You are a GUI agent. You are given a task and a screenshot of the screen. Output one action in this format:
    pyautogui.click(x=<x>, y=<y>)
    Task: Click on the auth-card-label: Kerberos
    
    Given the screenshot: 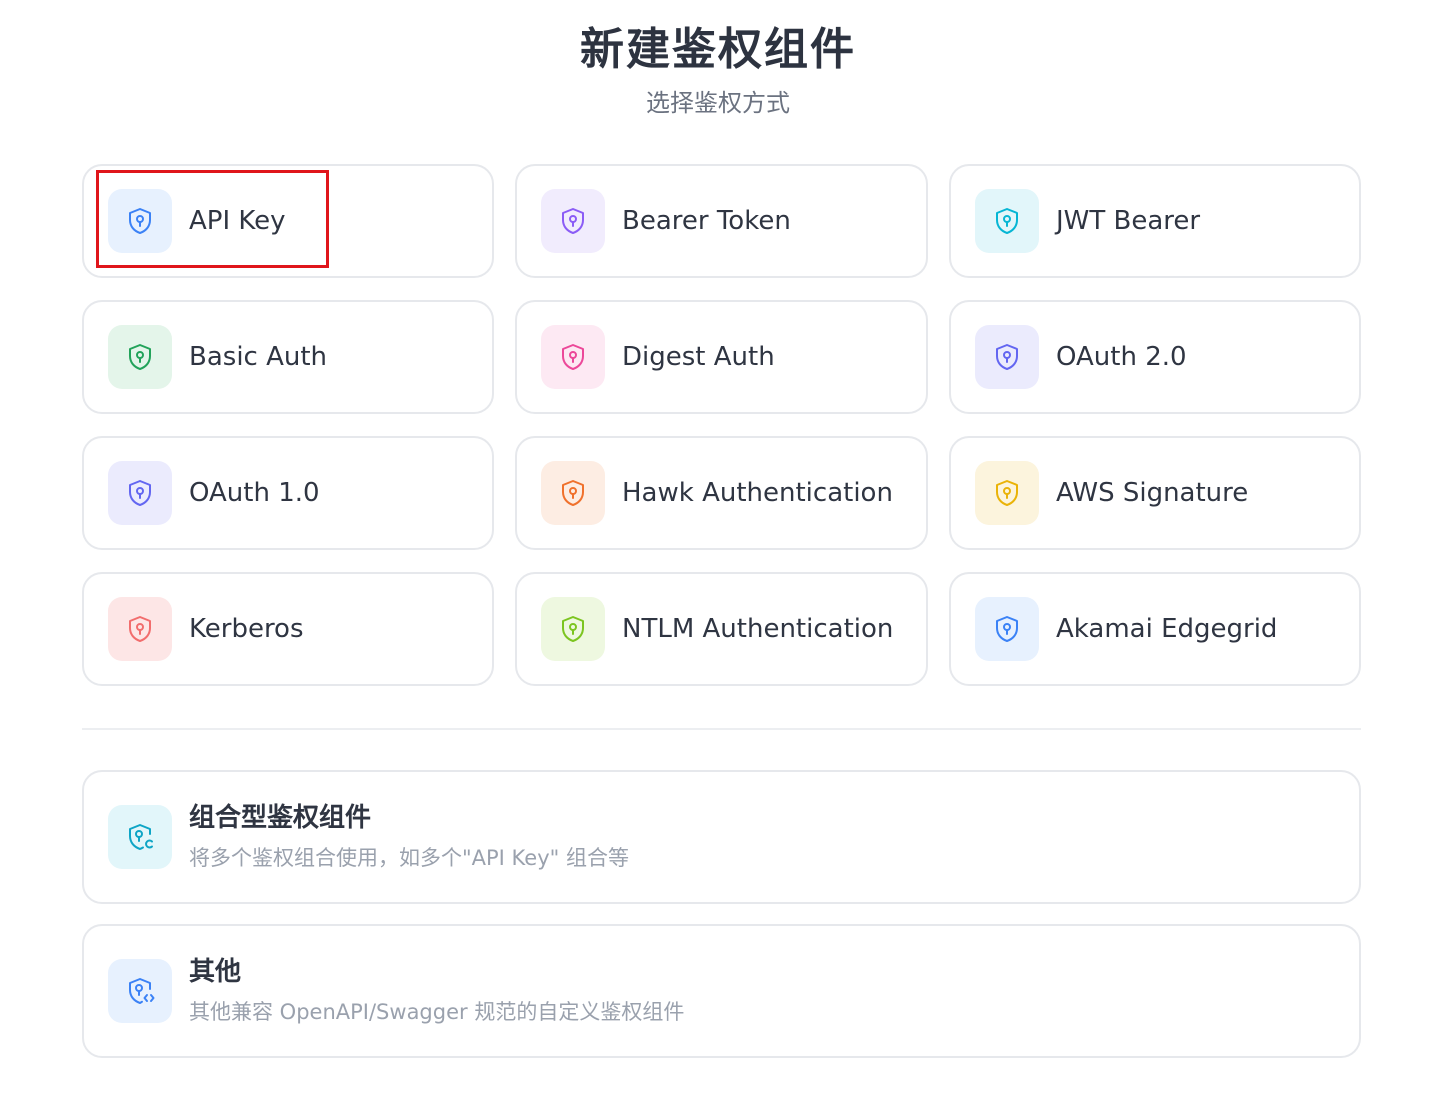 What is the action you would take?
    pyautogui.click(x=246, y=629)
    